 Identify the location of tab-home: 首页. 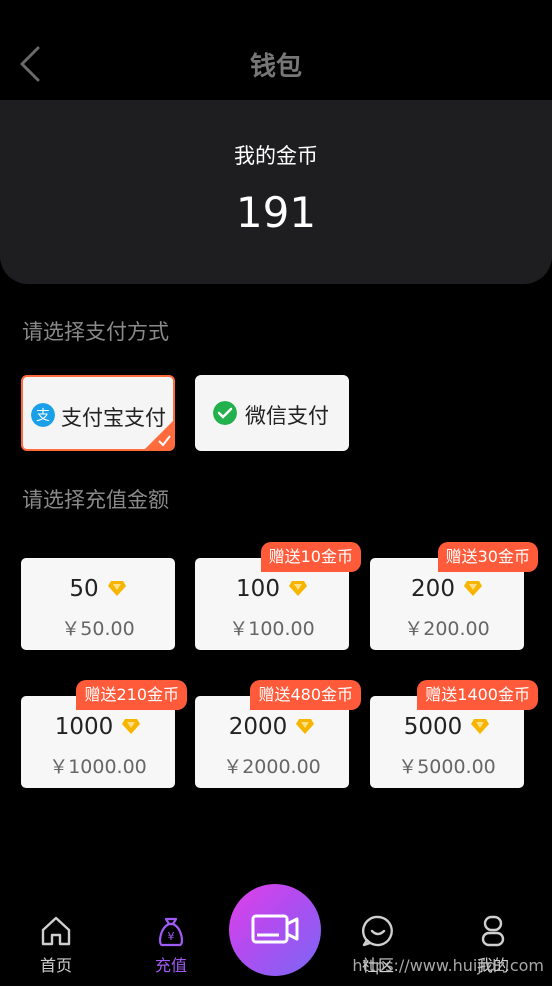
(56, 945).